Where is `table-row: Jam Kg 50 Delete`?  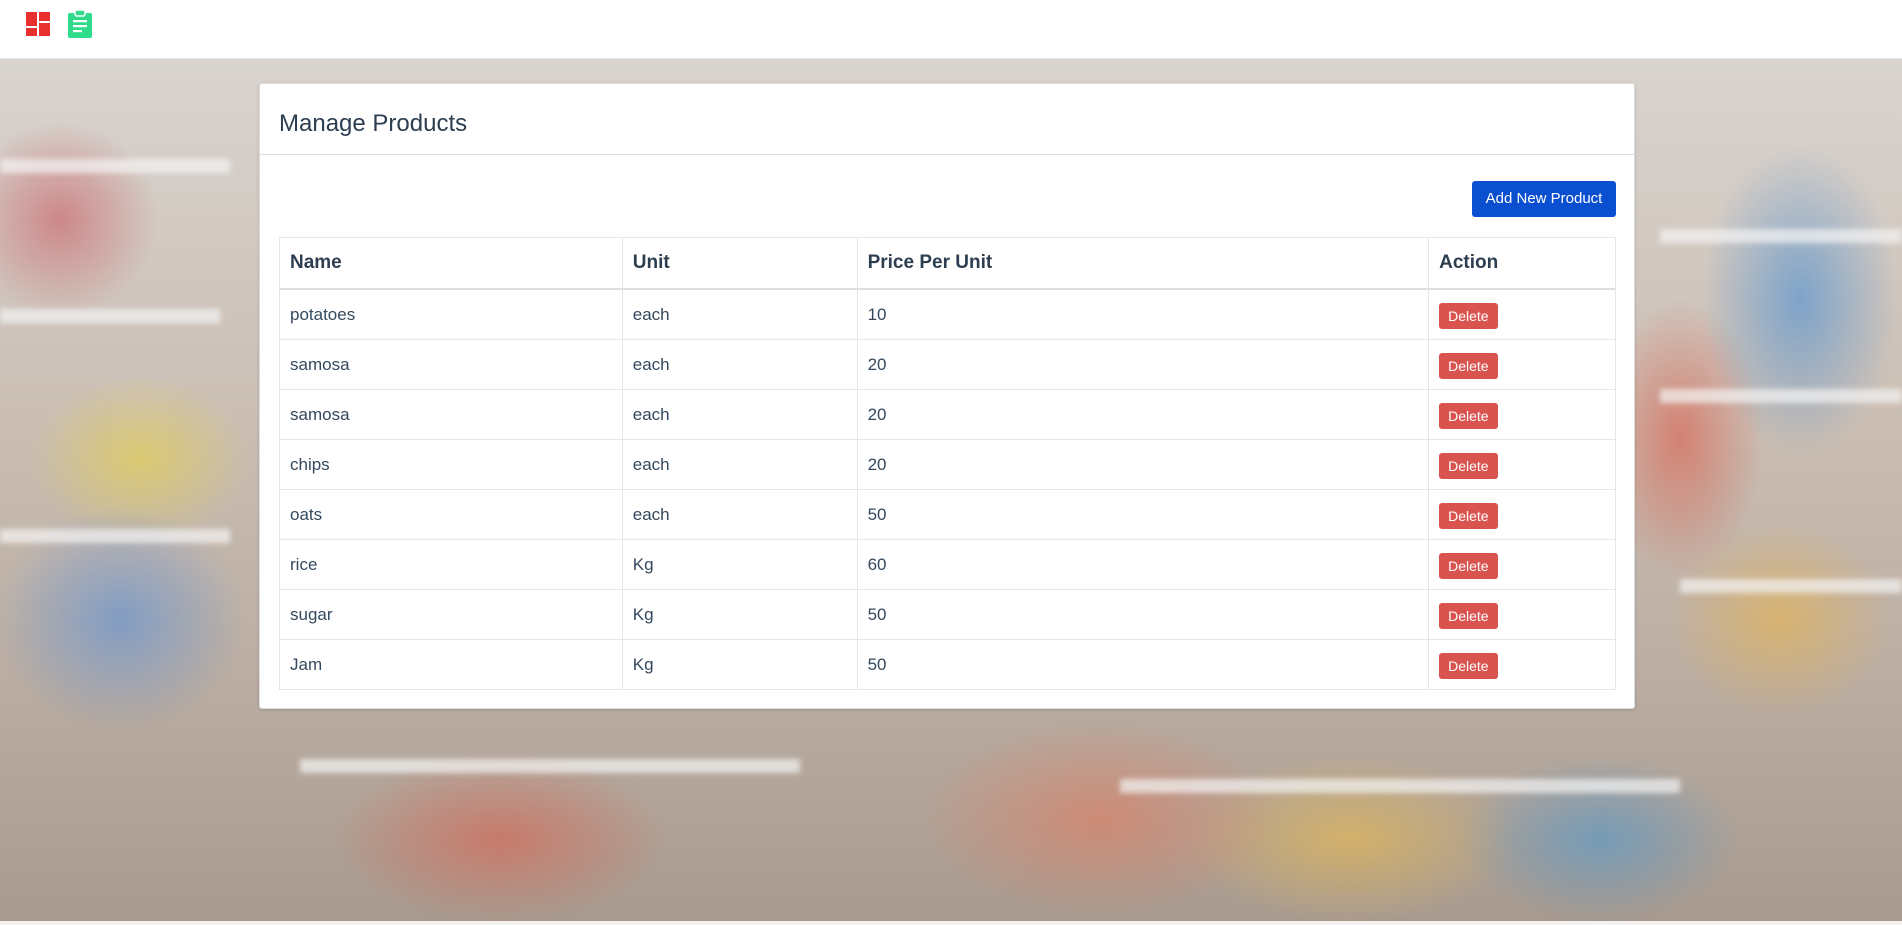 table-row: Jam Kg 50 Delete is located at coordinates (947, 664).